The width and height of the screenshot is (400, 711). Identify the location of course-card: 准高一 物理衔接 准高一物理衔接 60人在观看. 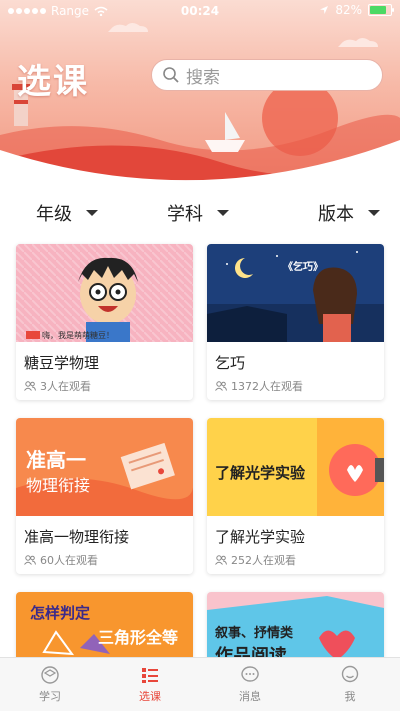
(104, 496).